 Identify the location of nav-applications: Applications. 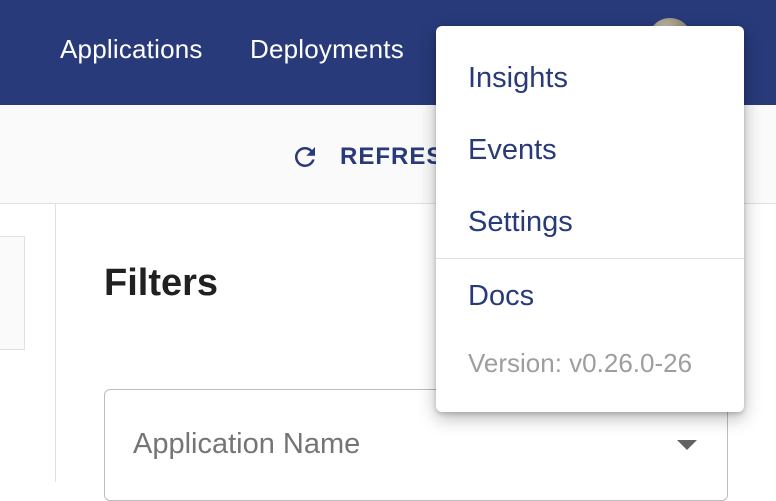
(131, 49).